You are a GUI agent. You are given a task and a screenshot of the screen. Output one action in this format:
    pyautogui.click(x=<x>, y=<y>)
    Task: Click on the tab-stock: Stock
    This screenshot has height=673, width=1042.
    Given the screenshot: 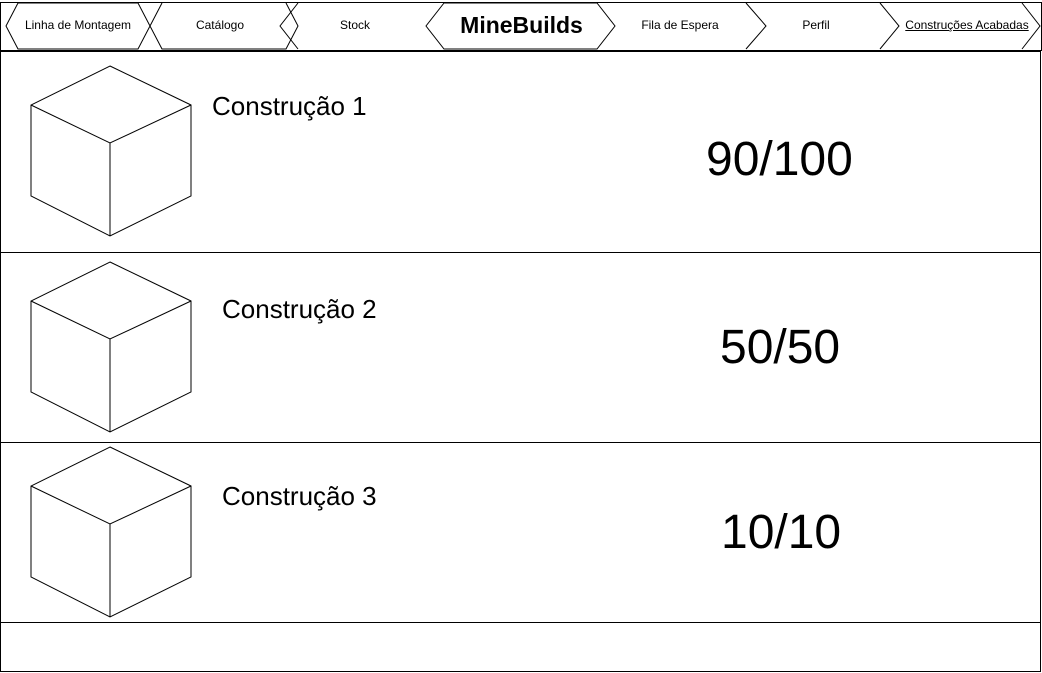 What is the action you would take?
    pyautogui.click(x=355, y=25)
    